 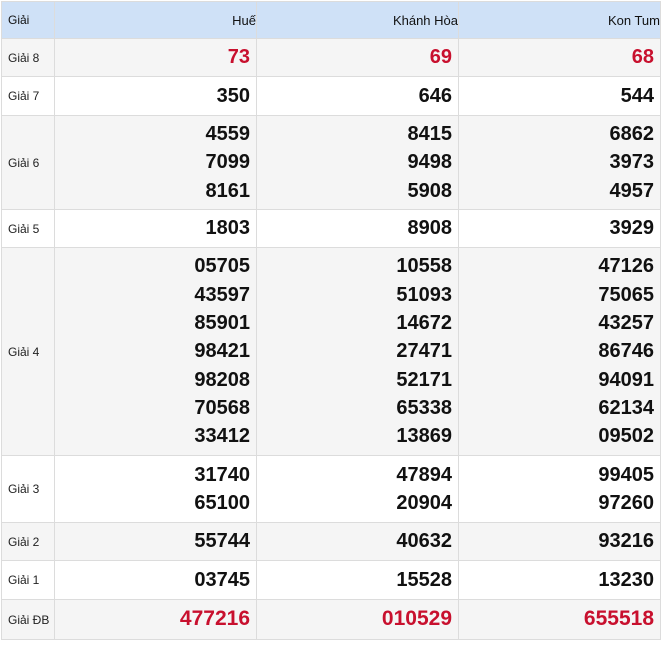 I want to click on result-cell-hue: 31740 65100, so click(x=155, y=489).